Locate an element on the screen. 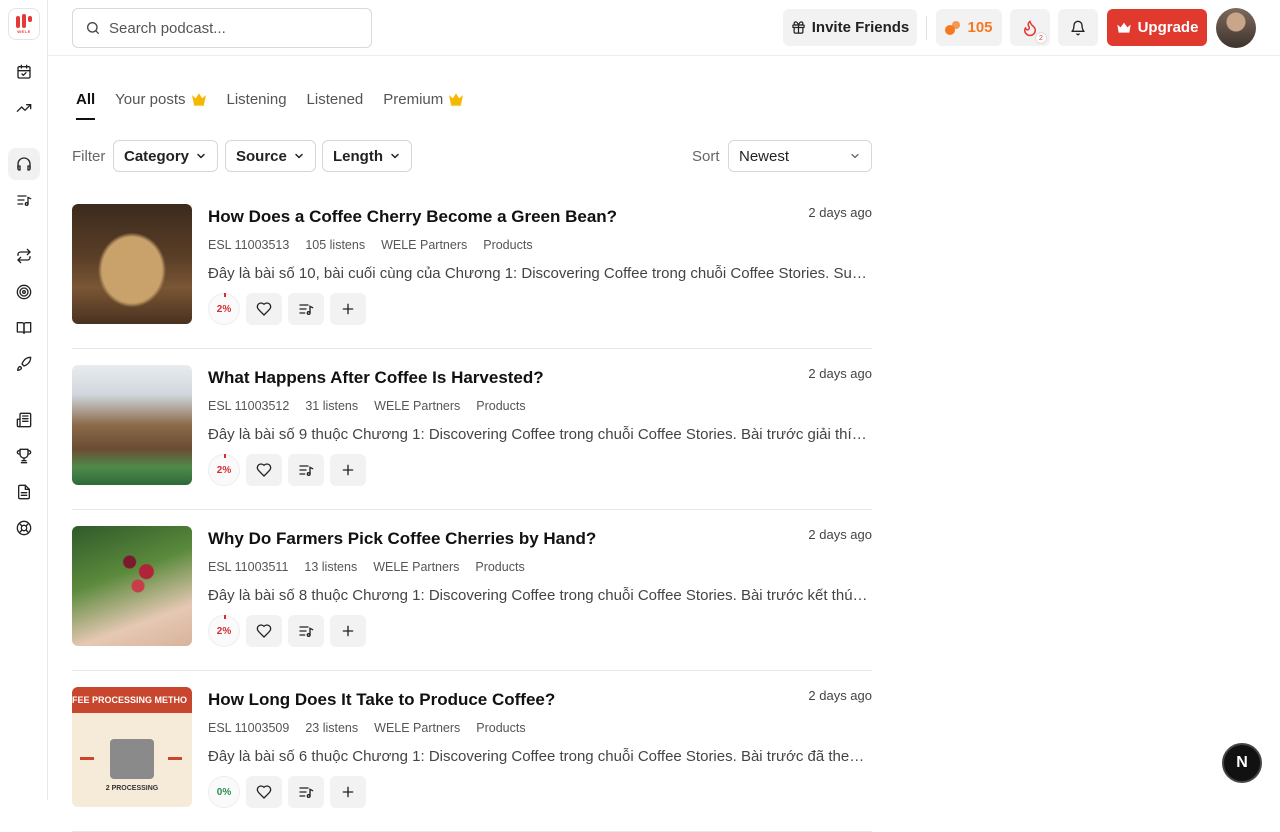 This screenshot has height=832, width=1280. tab-your-posts: Your posts is located at coordinates (160, 99).